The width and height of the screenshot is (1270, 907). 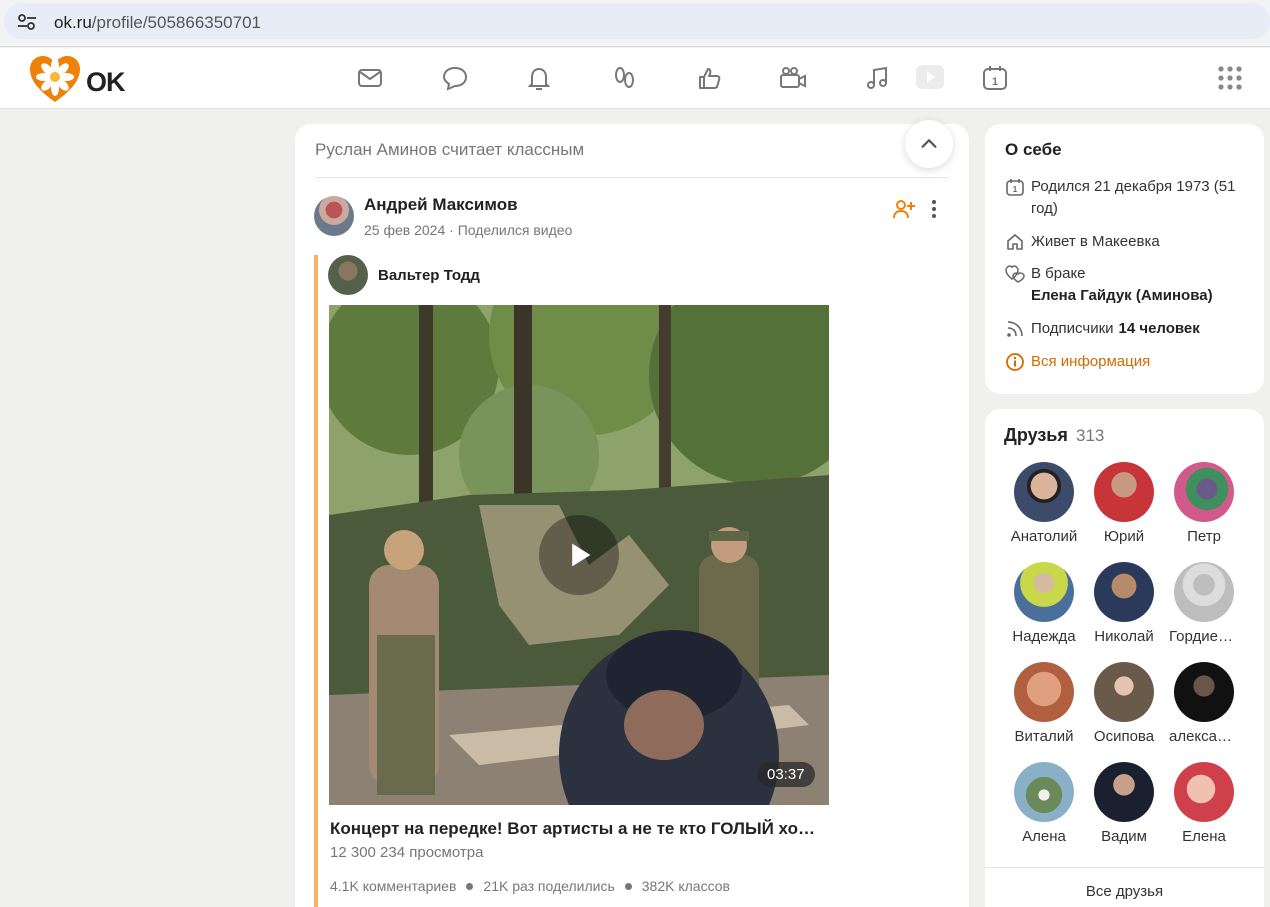 What do you see at coordinates (441, 205) in the screenshot?
I see `author-name: Андрей Максимов` at bounding box center [441, 205].